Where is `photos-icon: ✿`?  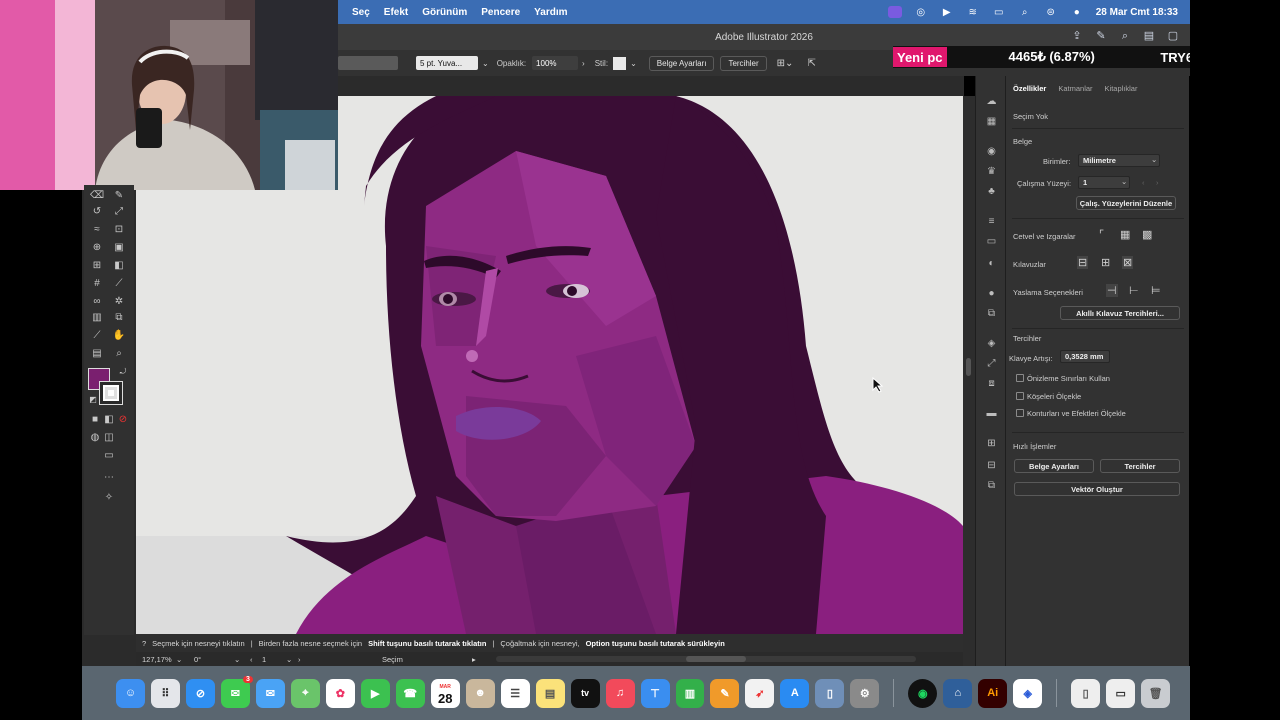 photos-icon: ✿ is located at coordinates (340, 693).